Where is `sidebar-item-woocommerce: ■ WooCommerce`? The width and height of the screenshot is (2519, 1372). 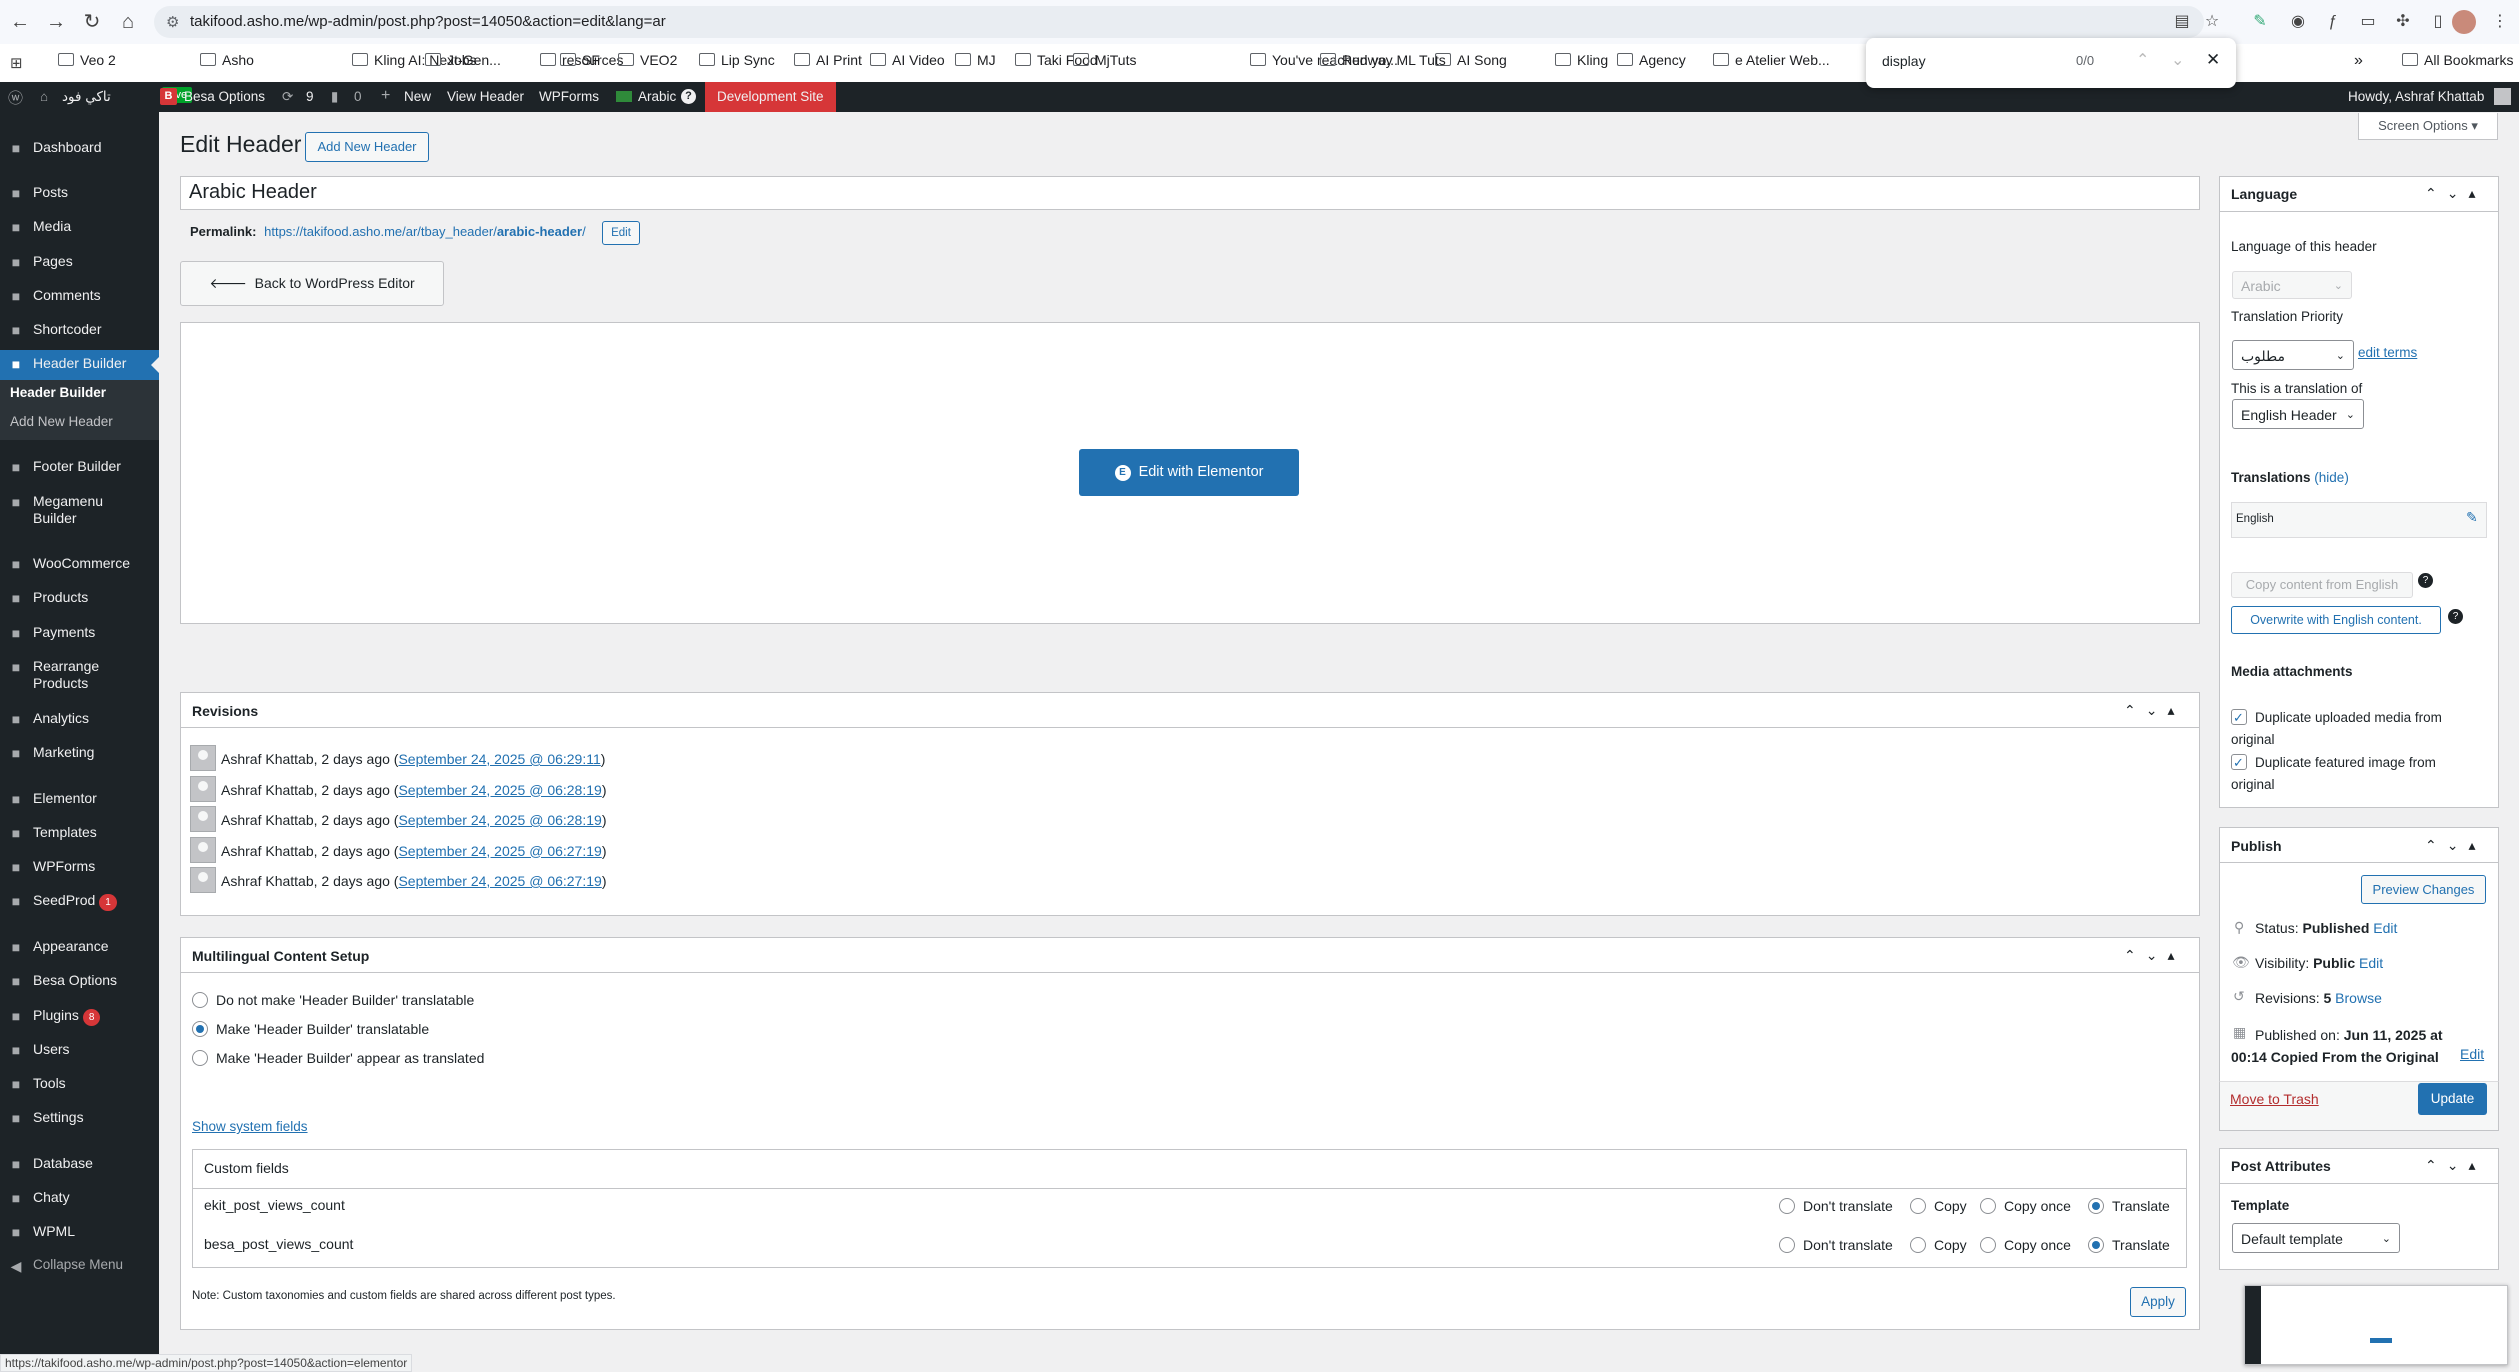
sidebar-item-woocommerce: ■ WooCommerce is located at coordinates (79, 565).